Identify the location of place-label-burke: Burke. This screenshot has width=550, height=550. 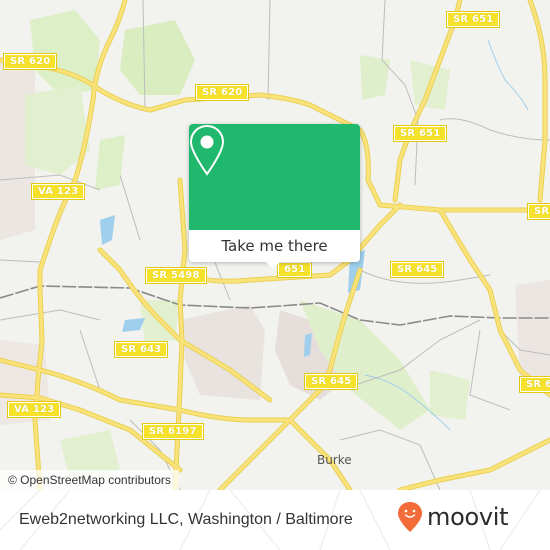
(334, 460).